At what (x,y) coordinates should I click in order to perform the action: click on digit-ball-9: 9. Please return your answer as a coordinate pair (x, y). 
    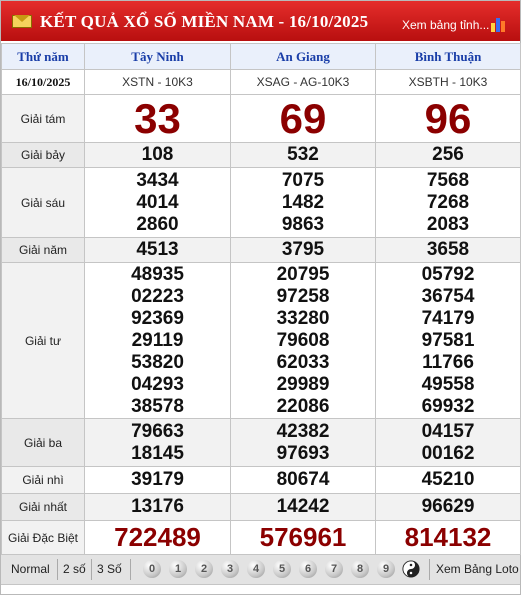
    Looking at the image, I should click on (386, 569).